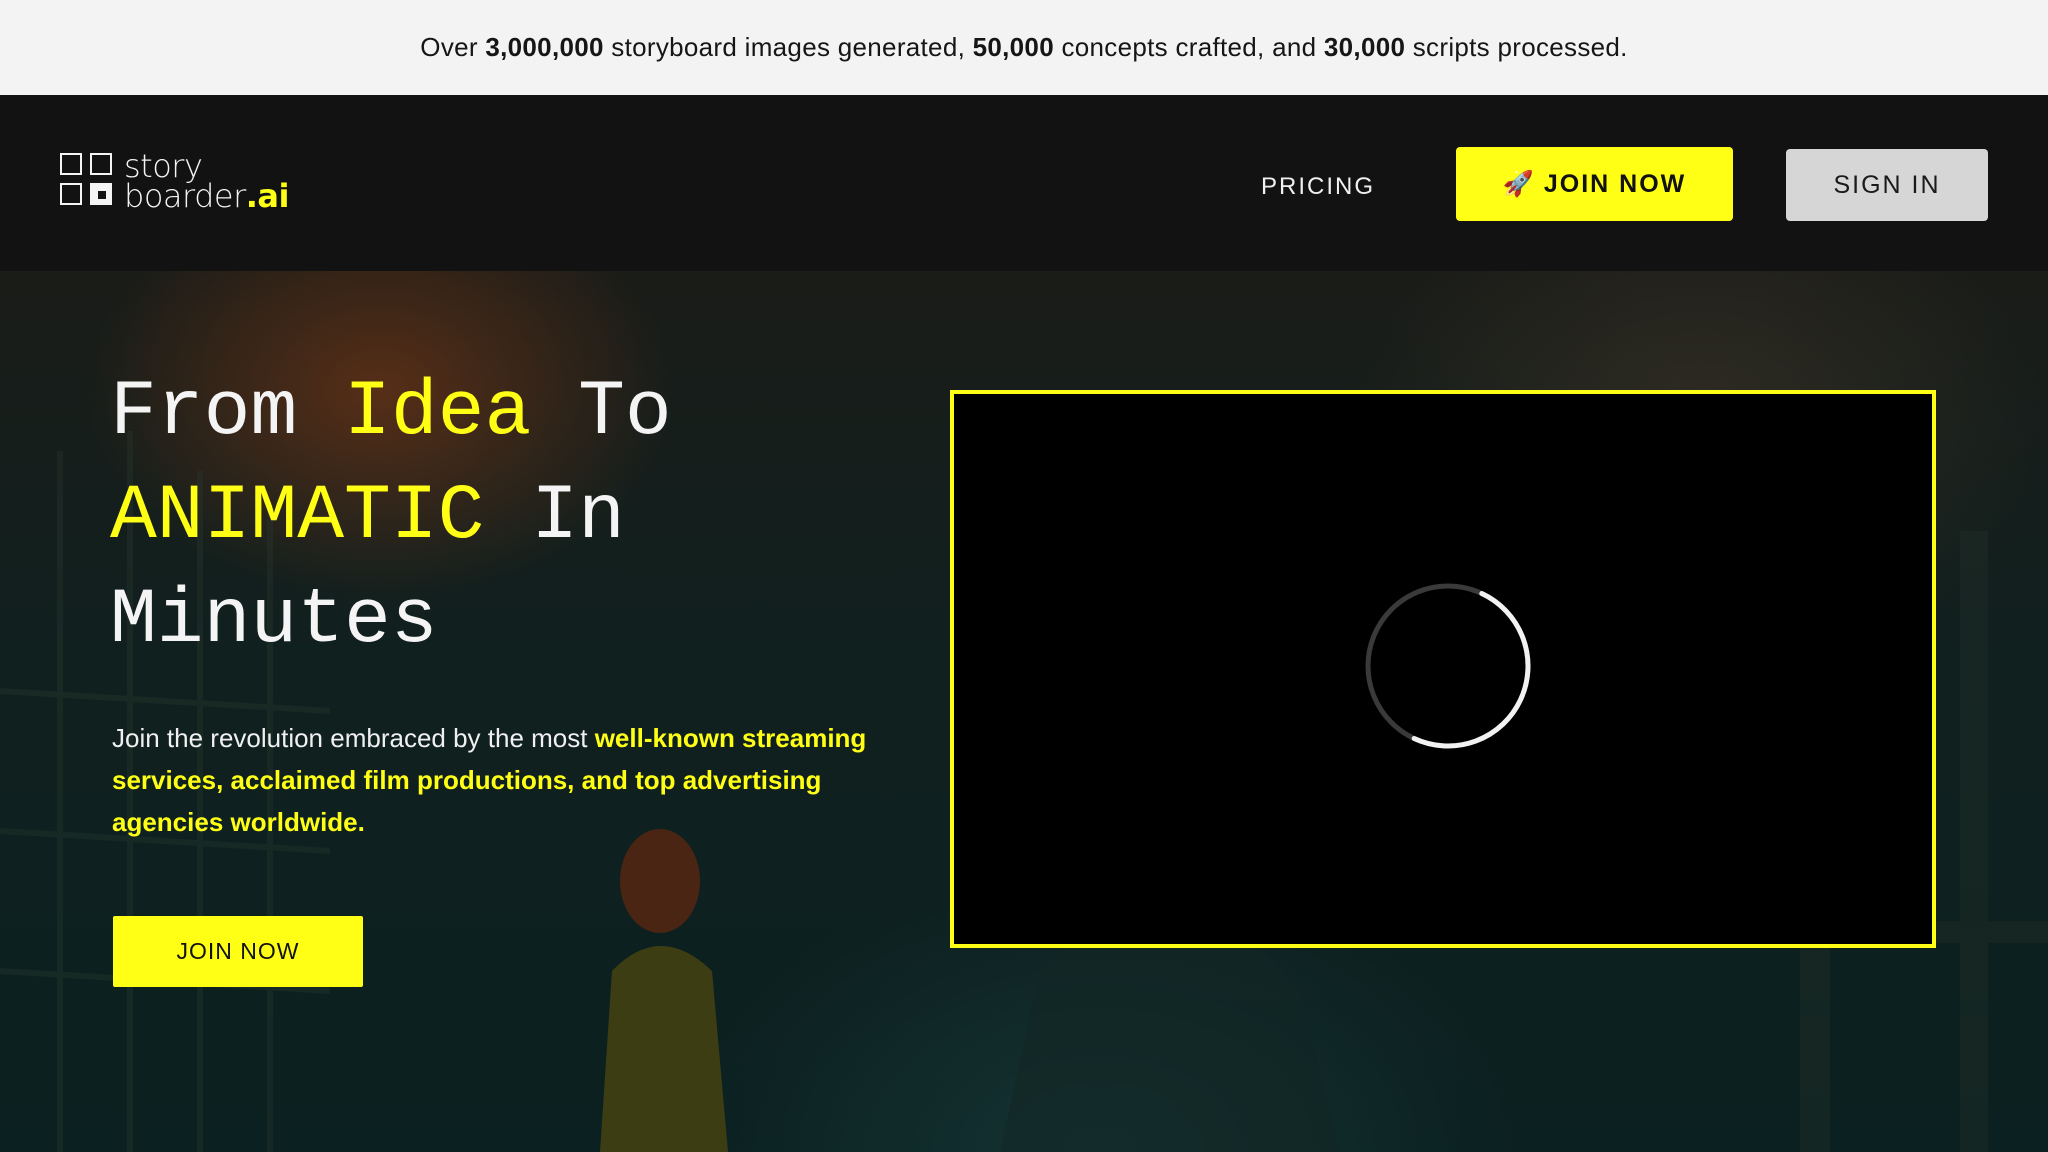  I want to click on hero-title: From Idea To ANIMATIC In Minutes, so click(391, 517).